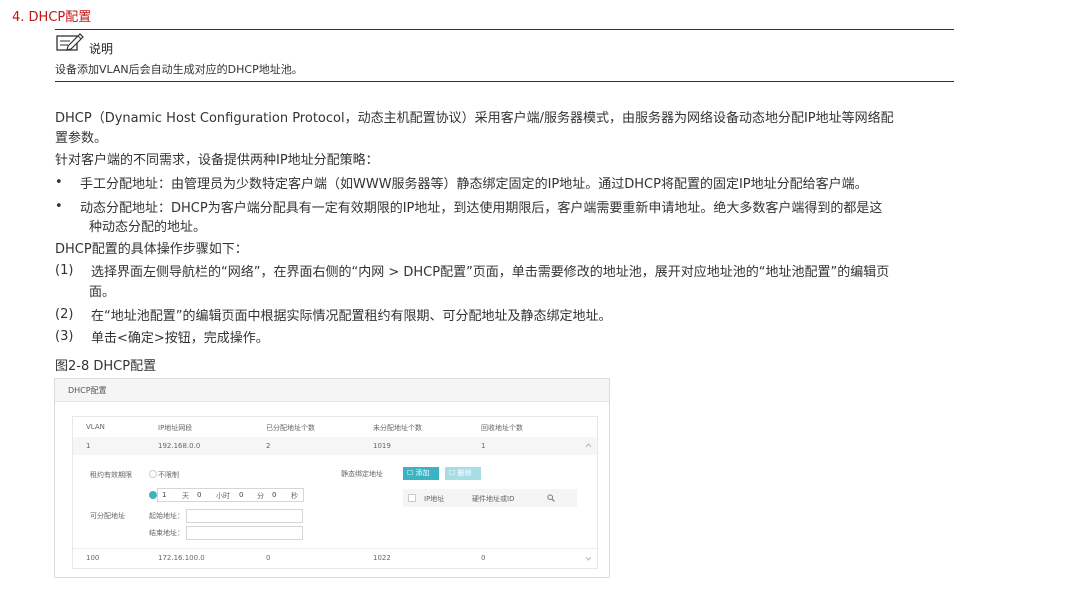 Image resolution: width=1072 pixels, height=589 pixels. I want to click on delete-icon: ☐, so click(452, 473).